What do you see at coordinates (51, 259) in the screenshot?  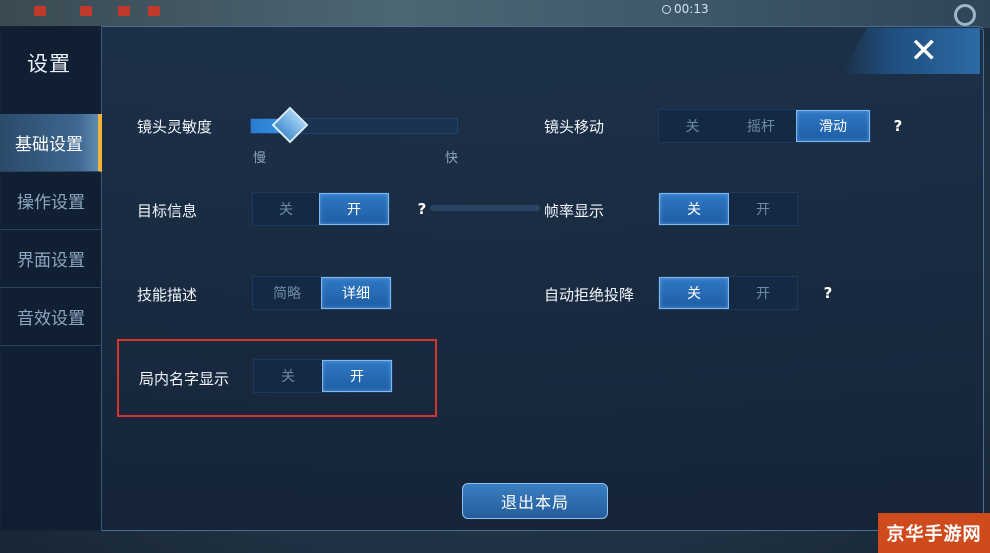 I see `tab-interface-settings: 界面设置` at bounding box center [51, 259].